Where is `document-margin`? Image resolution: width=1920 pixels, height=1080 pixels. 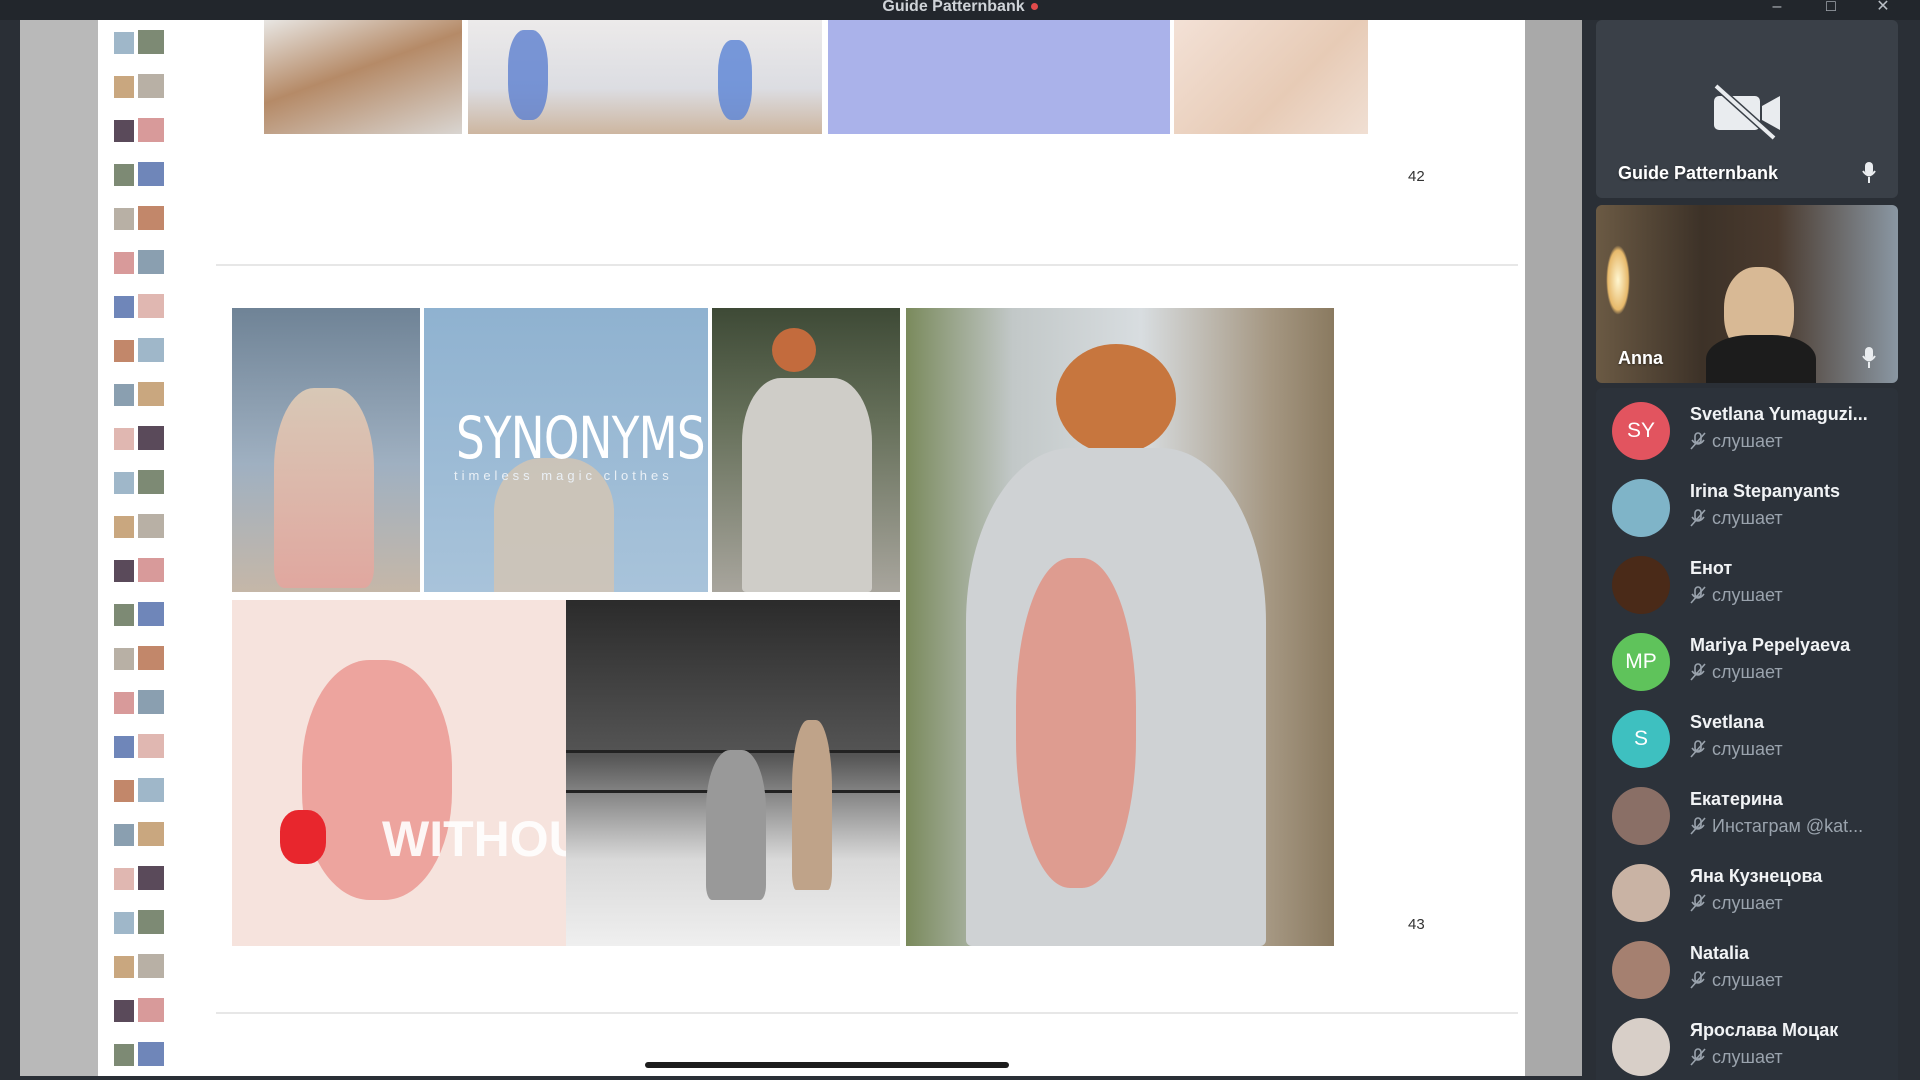
document-margin is located at coordinates (1553, 548).